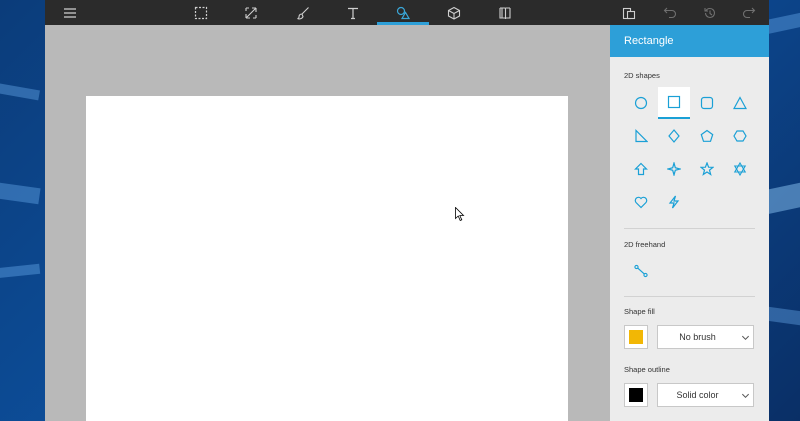 Image resolution: width=800 pixels, height=421 pixels. I want to click on fill-type-value: No brush, so click(697, 337).